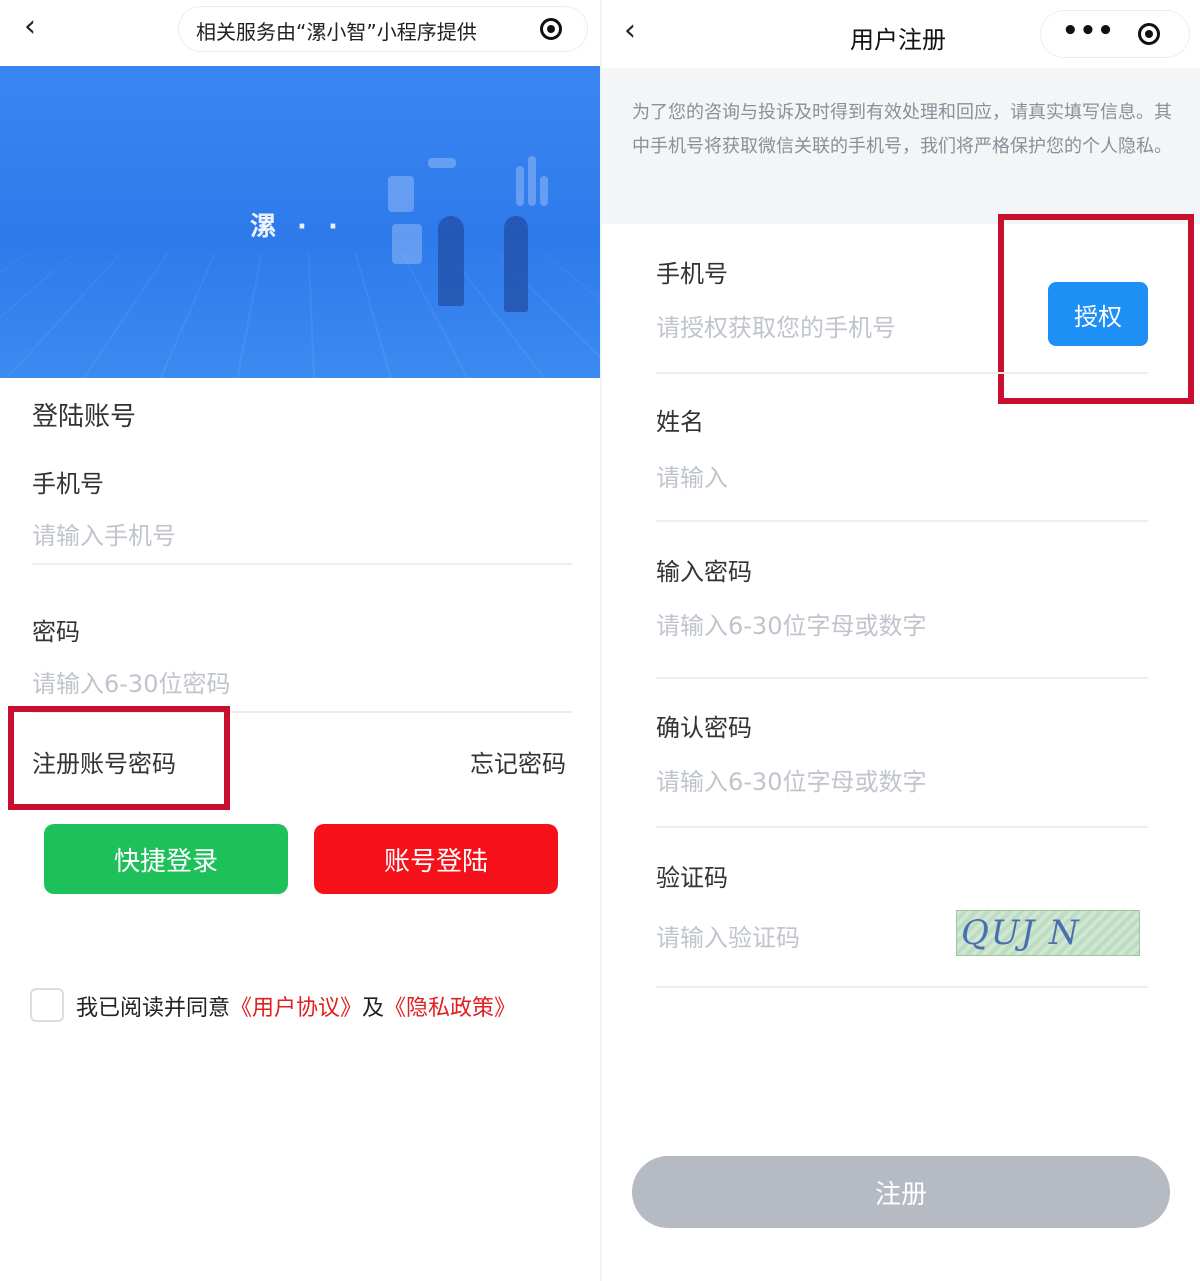 This screenshot has width=1200, height=1281. I want to click on provider-capsule: 相关服务由“漯小智”小程序提供, so click(383, 29).